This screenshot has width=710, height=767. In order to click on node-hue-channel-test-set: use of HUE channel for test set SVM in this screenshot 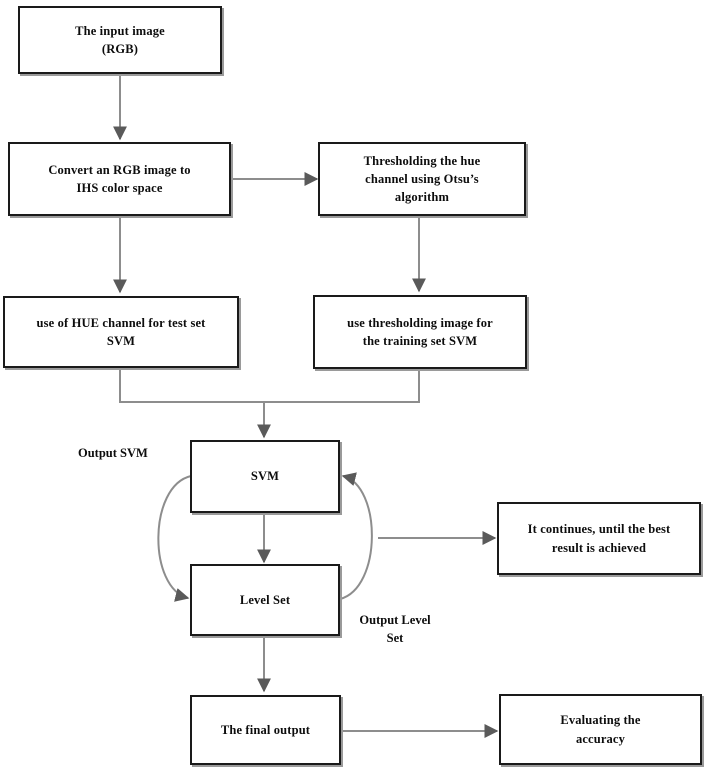, I will do `click(121, 332)`.